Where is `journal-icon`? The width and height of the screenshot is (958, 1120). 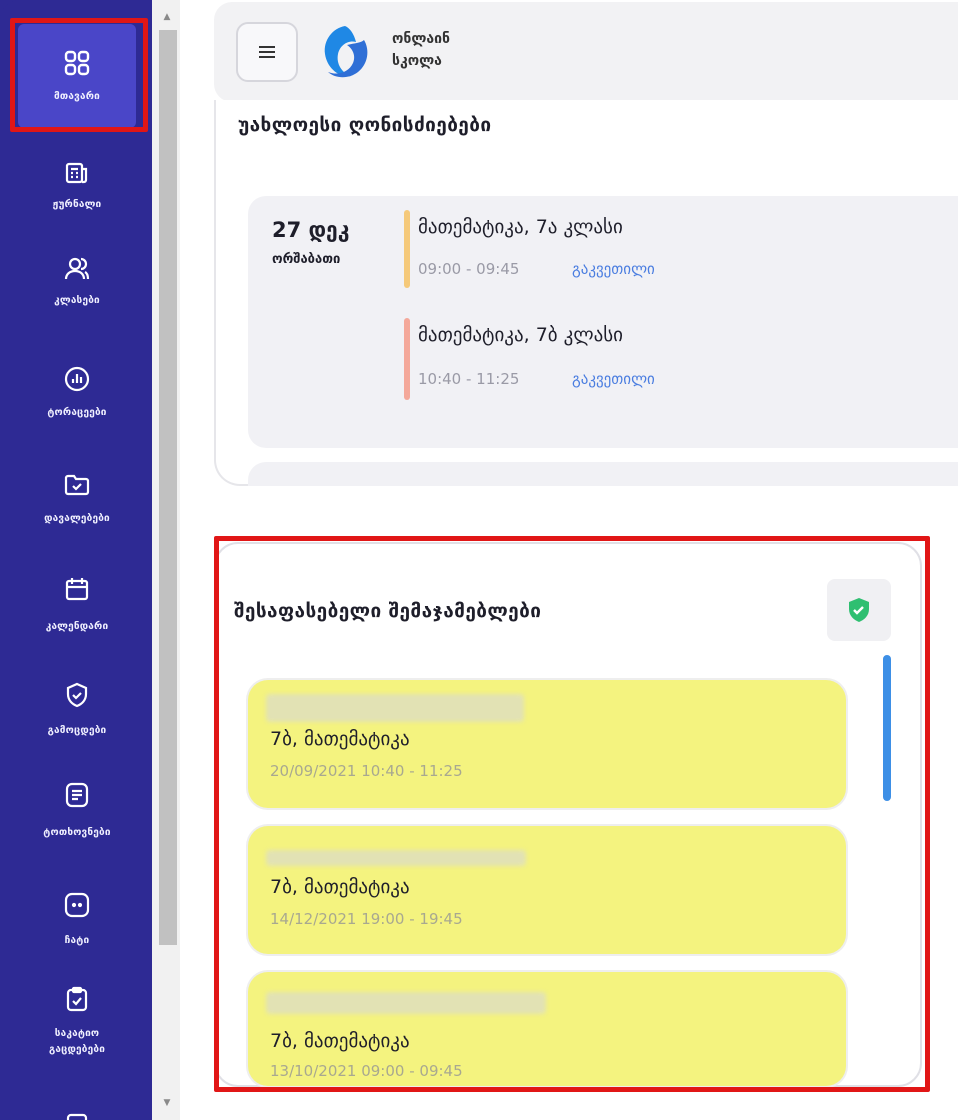
journal-icon is located at coordinates (77, 173).